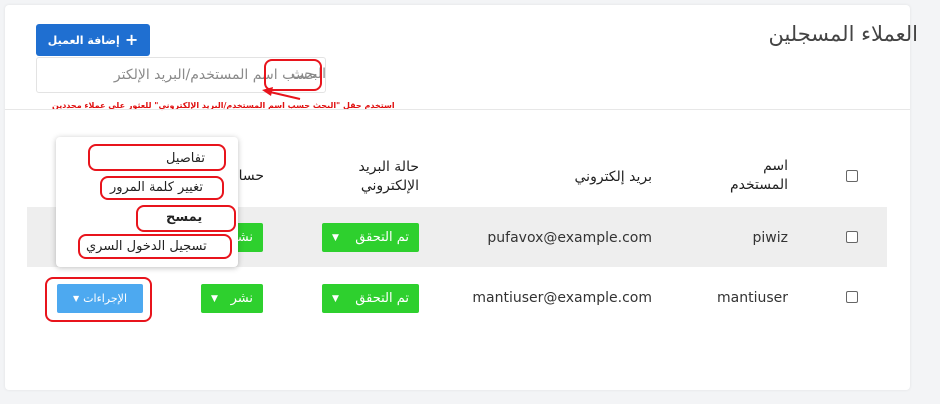 Image resolution: width=940 pixels, height=404 pixels. What do you see at coordinates (457, 109) in the screenshot?
I see `header-divider` at bounding box center [457, 109].